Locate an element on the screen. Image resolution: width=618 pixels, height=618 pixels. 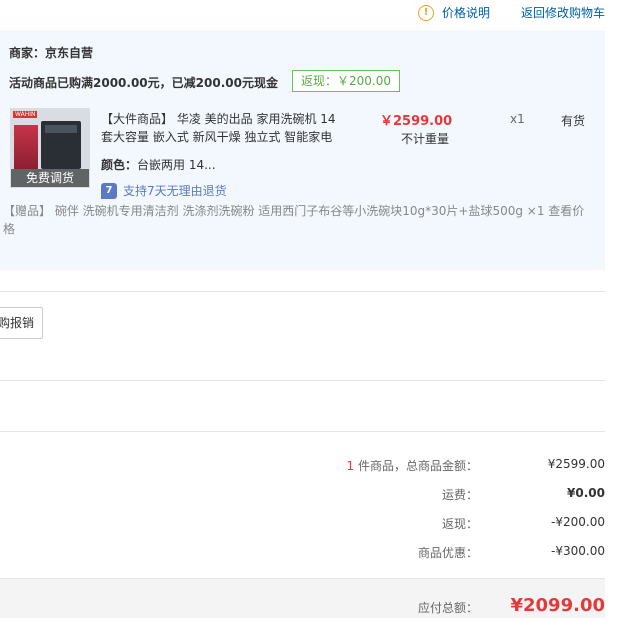
back-to-cart-link: 返回修改购物车 is located at coordinates (563, 12).